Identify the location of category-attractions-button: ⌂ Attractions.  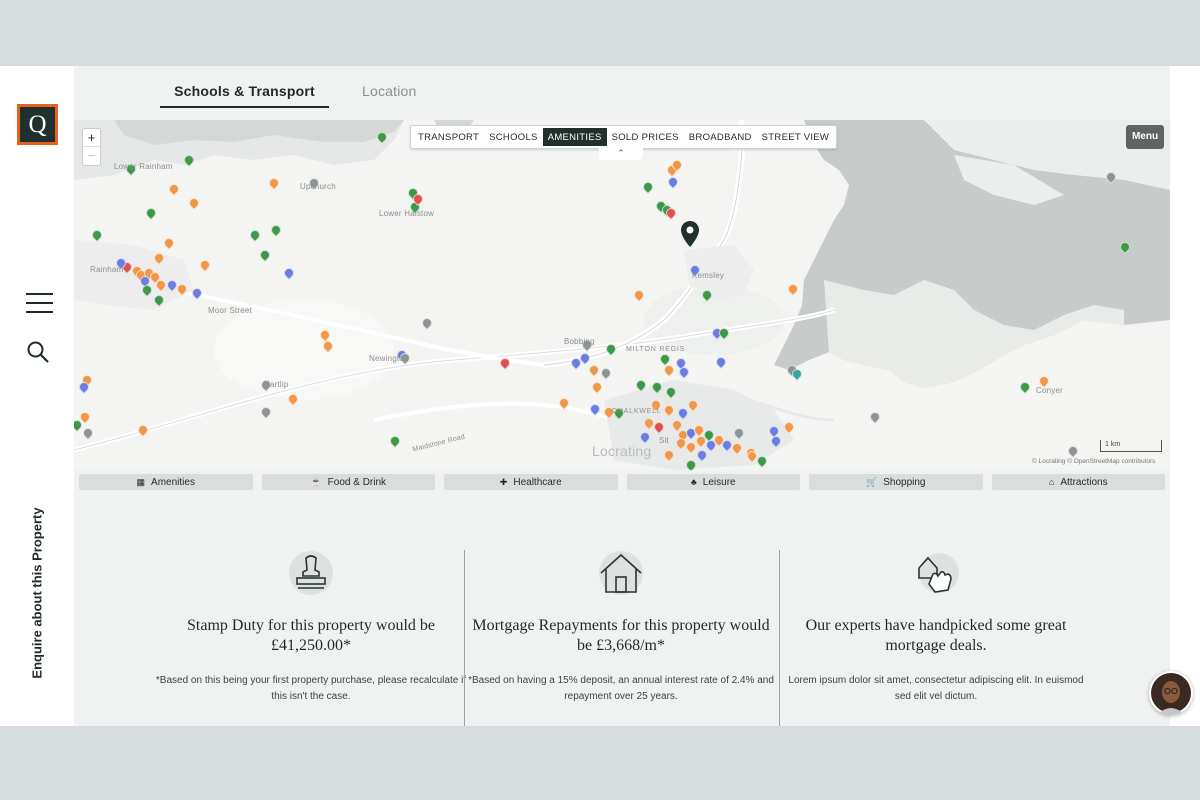
(1078, 482).